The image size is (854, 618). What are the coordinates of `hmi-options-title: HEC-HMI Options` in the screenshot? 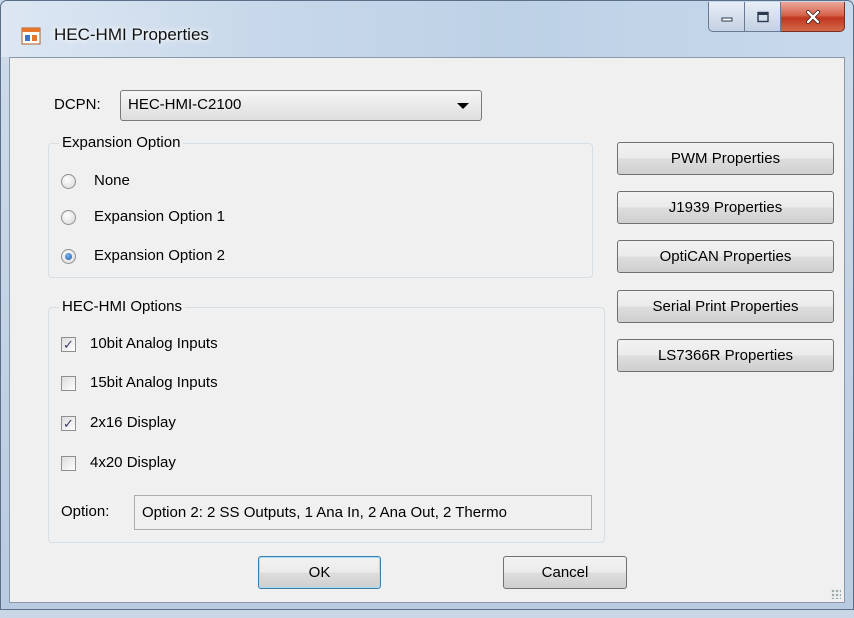 It's located at (122, 306).